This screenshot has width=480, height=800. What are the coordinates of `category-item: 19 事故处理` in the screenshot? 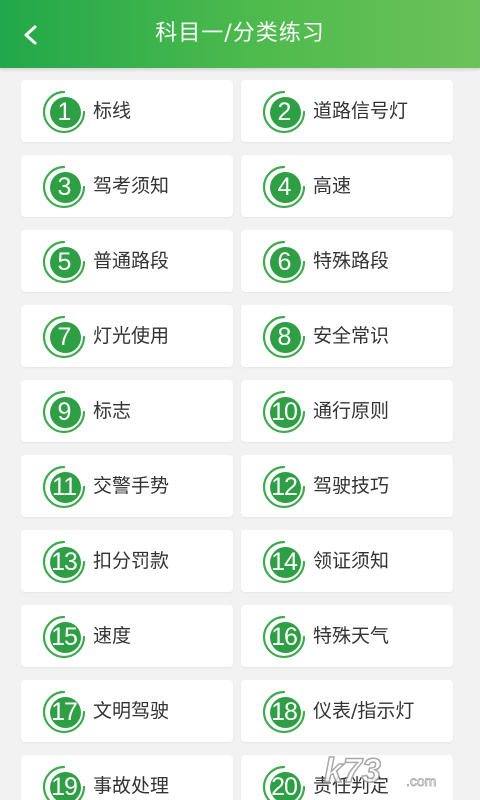 It's located at (127, 777).